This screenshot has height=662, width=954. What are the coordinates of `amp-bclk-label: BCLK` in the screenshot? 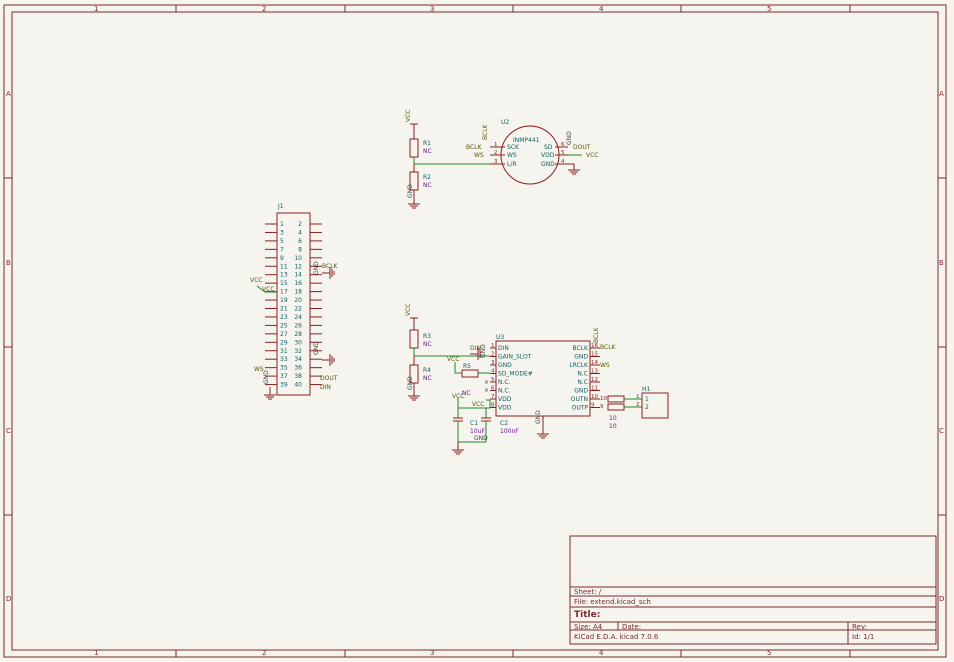 It's located at (608, 347).